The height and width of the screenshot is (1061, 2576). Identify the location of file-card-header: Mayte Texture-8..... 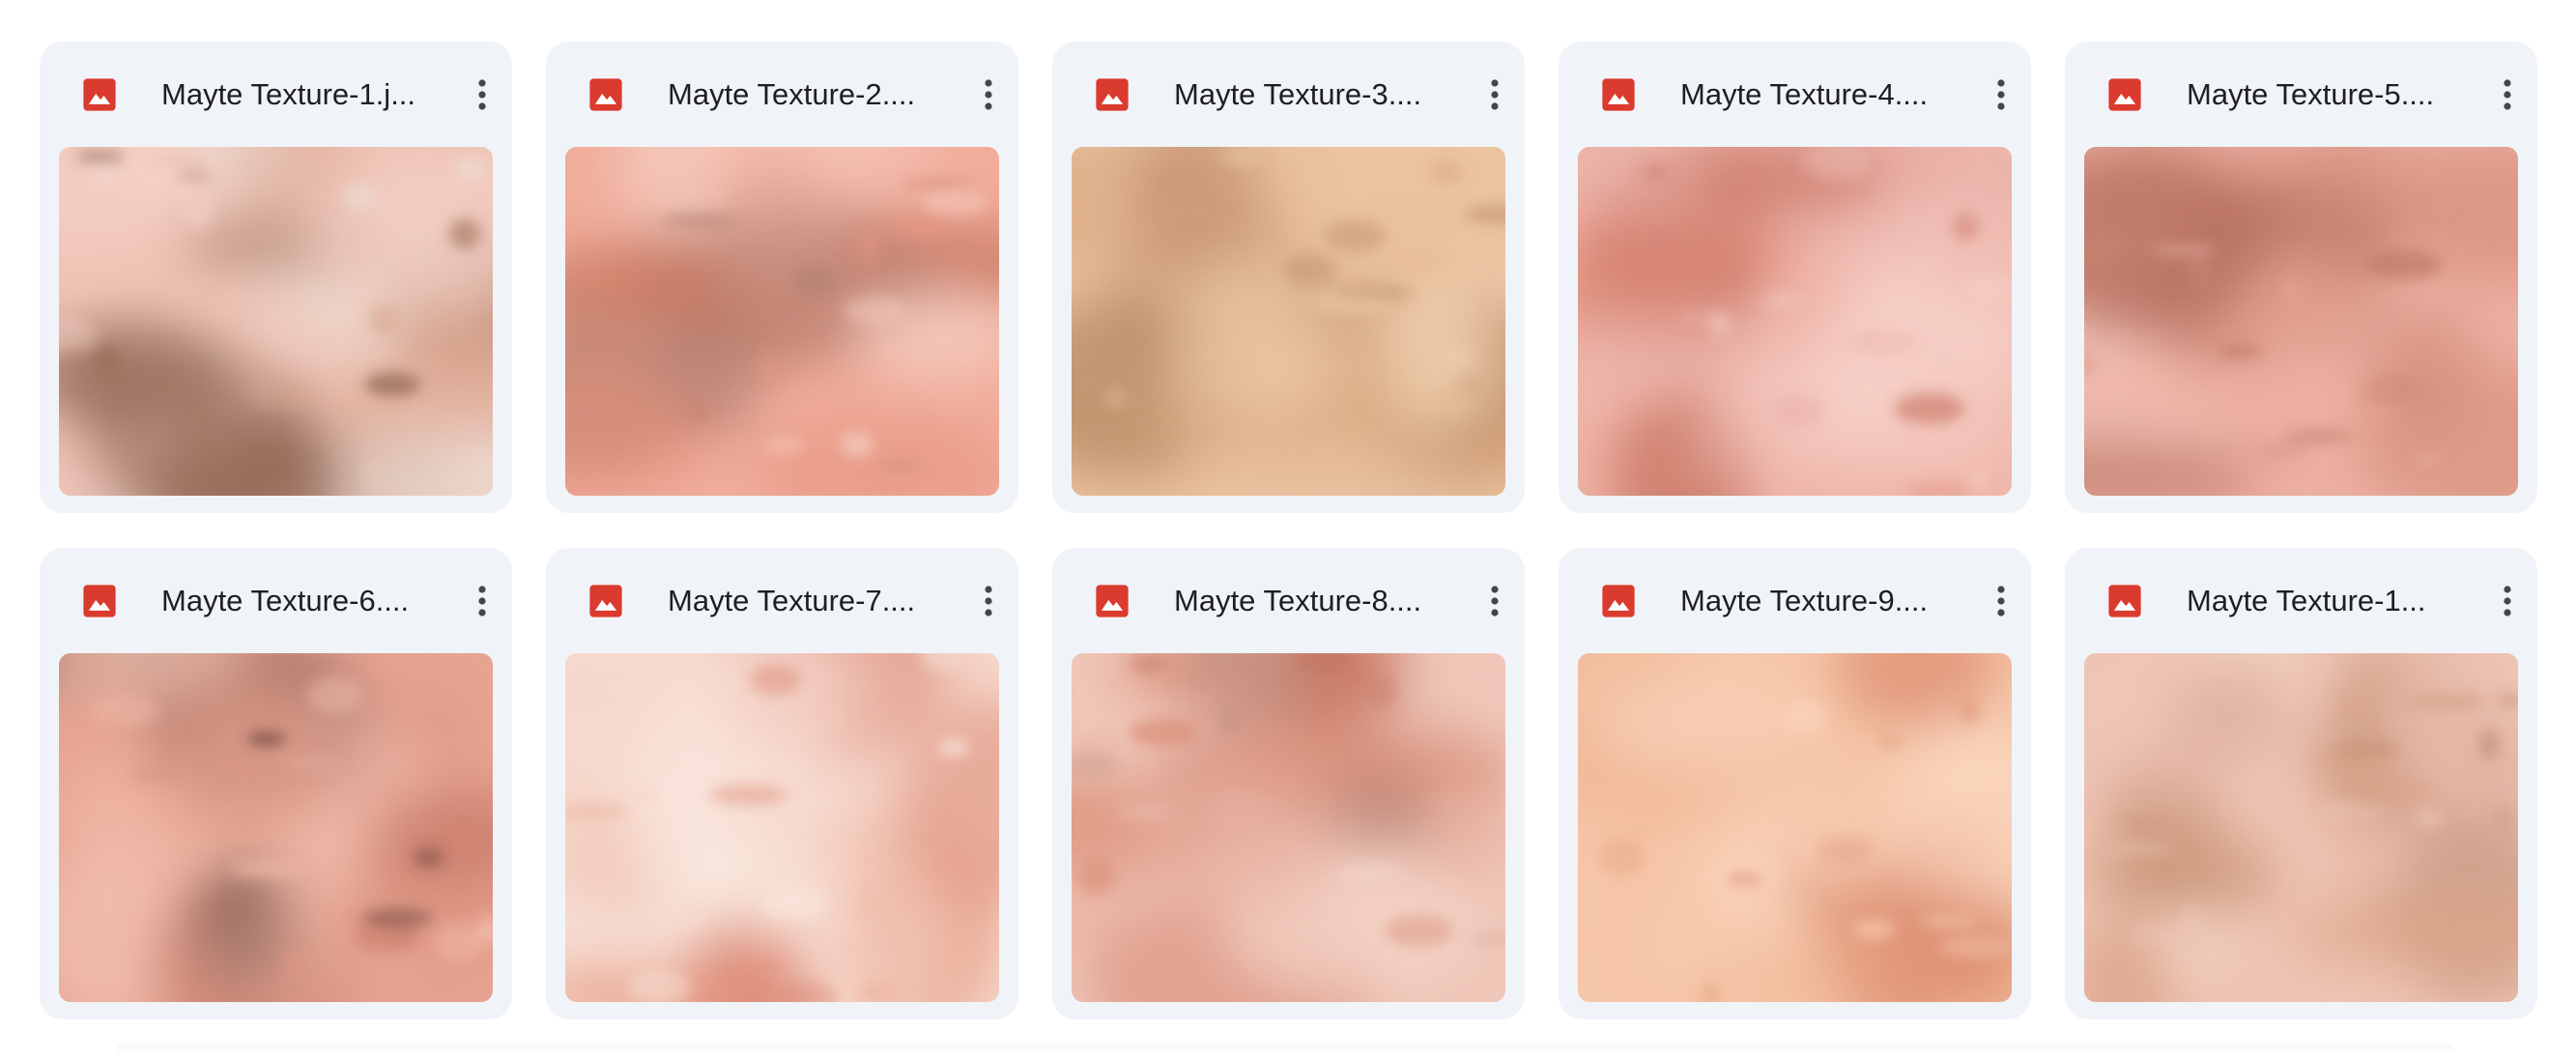
(1289, 601).